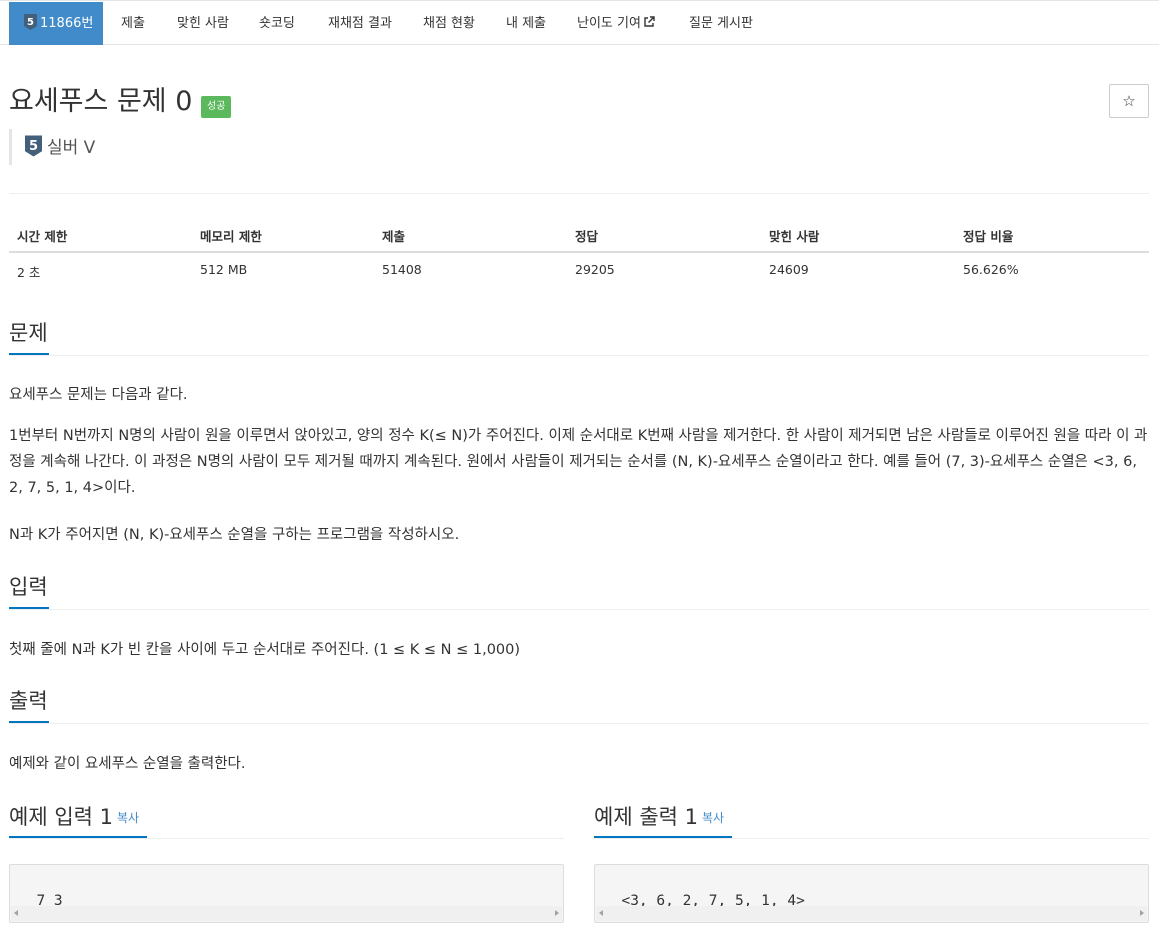  What do you see at coordinates (649, 21) in the screenshot?
I see `external-link-icon` at bounding box center [649, 21].